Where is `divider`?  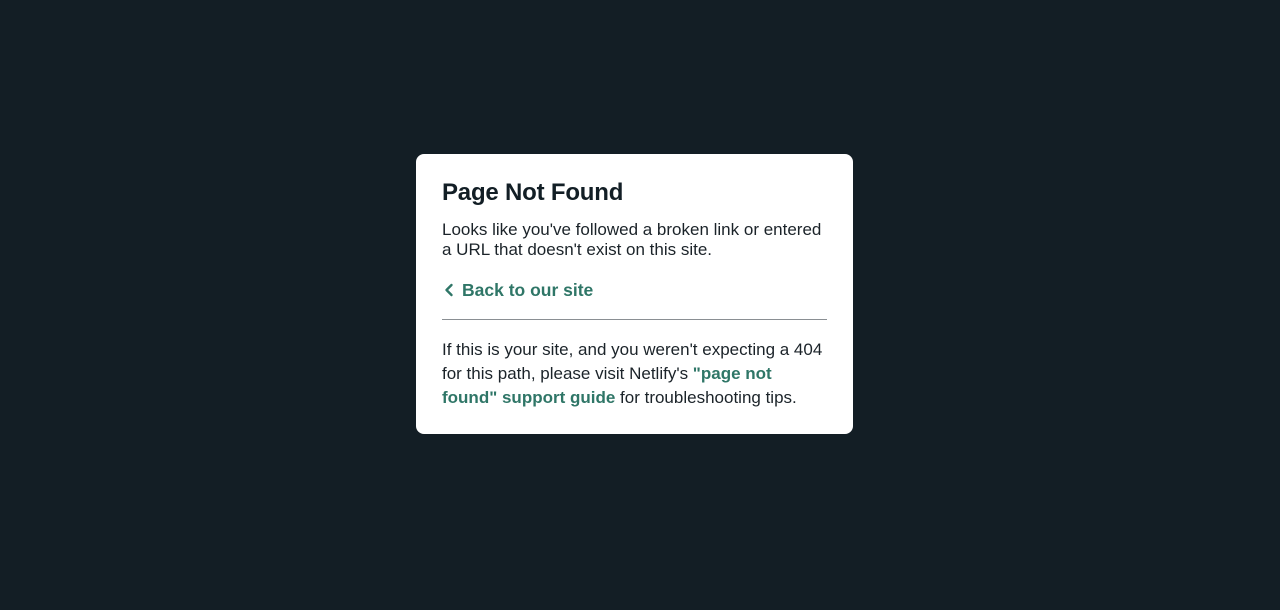
divider is located at coordinates (634, 319).